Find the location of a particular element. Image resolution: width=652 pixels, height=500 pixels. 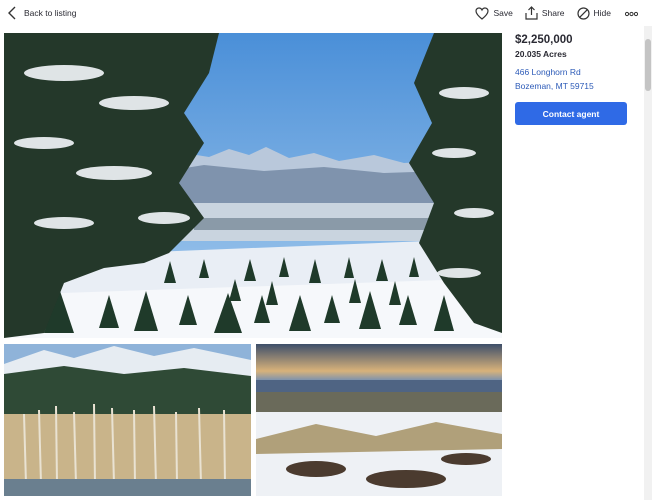

share-button: Share is located at coordinates (545, 13).